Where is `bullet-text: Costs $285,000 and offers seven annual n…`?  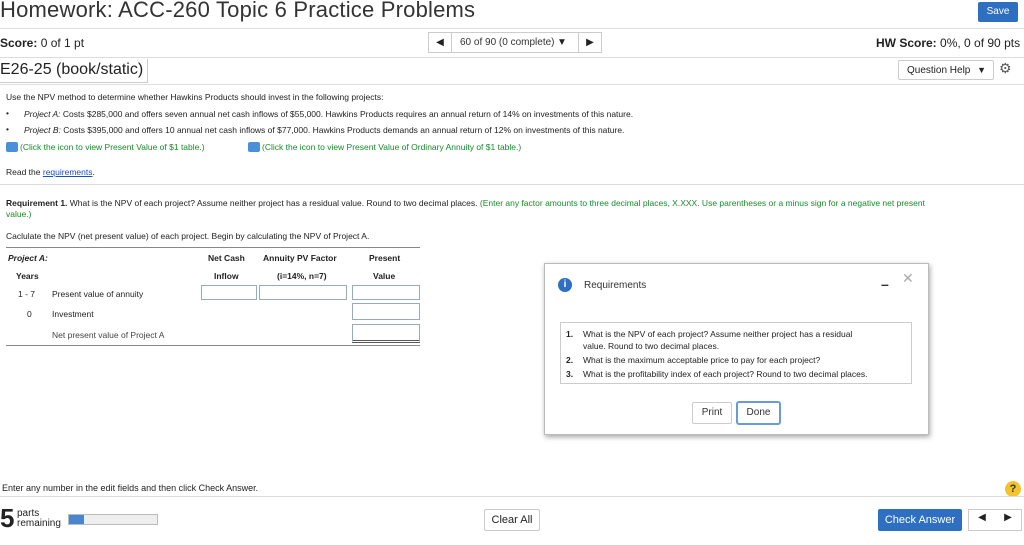
bullet-text: Costs $285,000 and offers seven annual n… is located at coordinates (347, 114).